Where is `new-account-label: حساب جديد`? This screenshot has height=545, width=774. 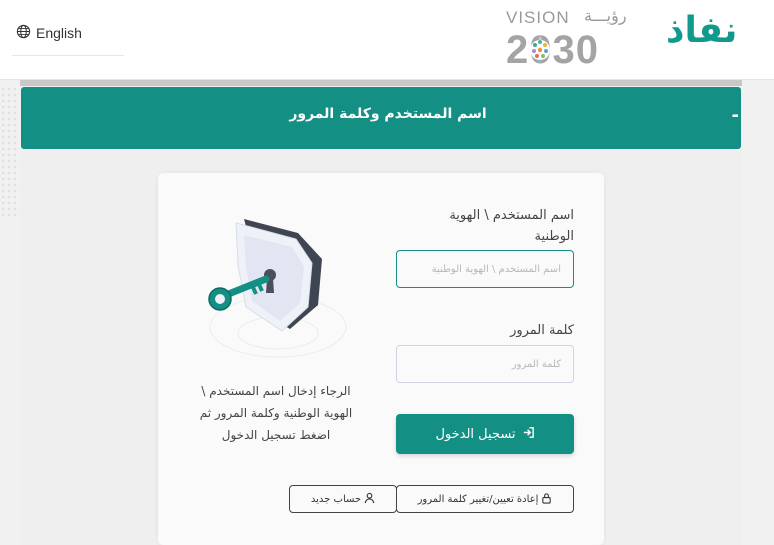 new-account-label: حساب جديد is located at coordinates (336, 499).